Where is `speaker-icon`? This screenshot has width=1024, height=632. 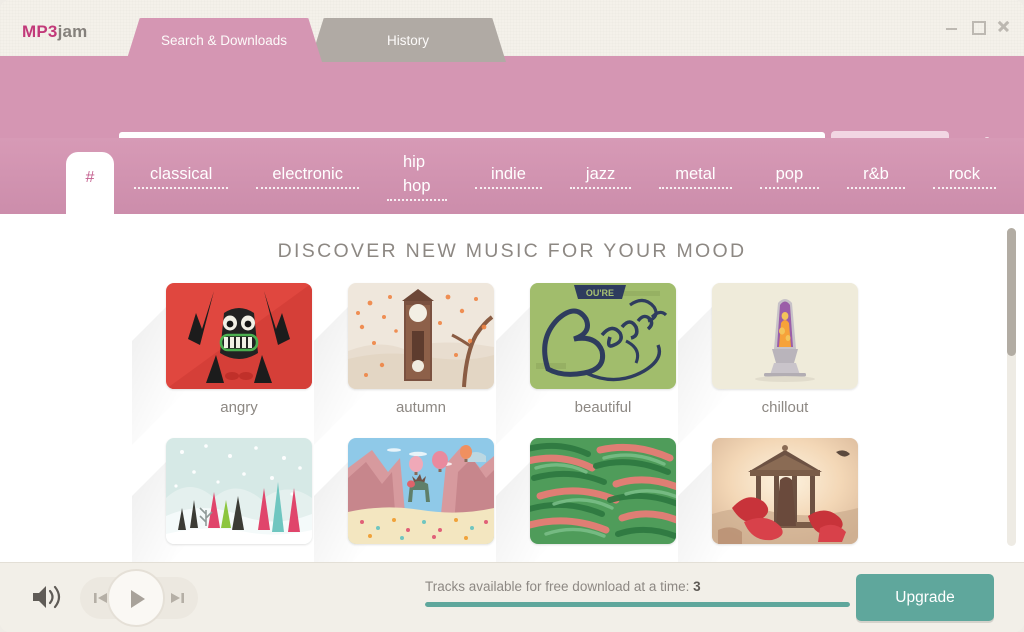 speaker-icon is located at coordinates (47, 597).